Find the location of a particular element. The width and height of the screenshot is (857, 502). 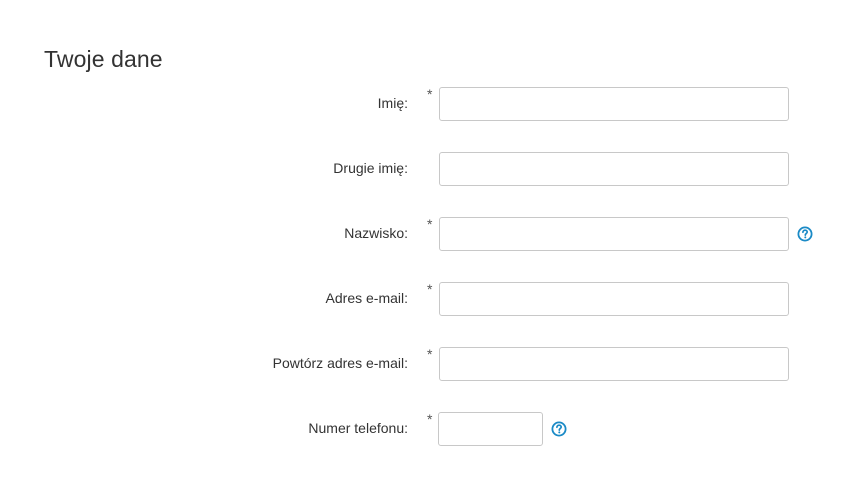

phone-label: Numer telefonu: is located at coordinates (358, 428).